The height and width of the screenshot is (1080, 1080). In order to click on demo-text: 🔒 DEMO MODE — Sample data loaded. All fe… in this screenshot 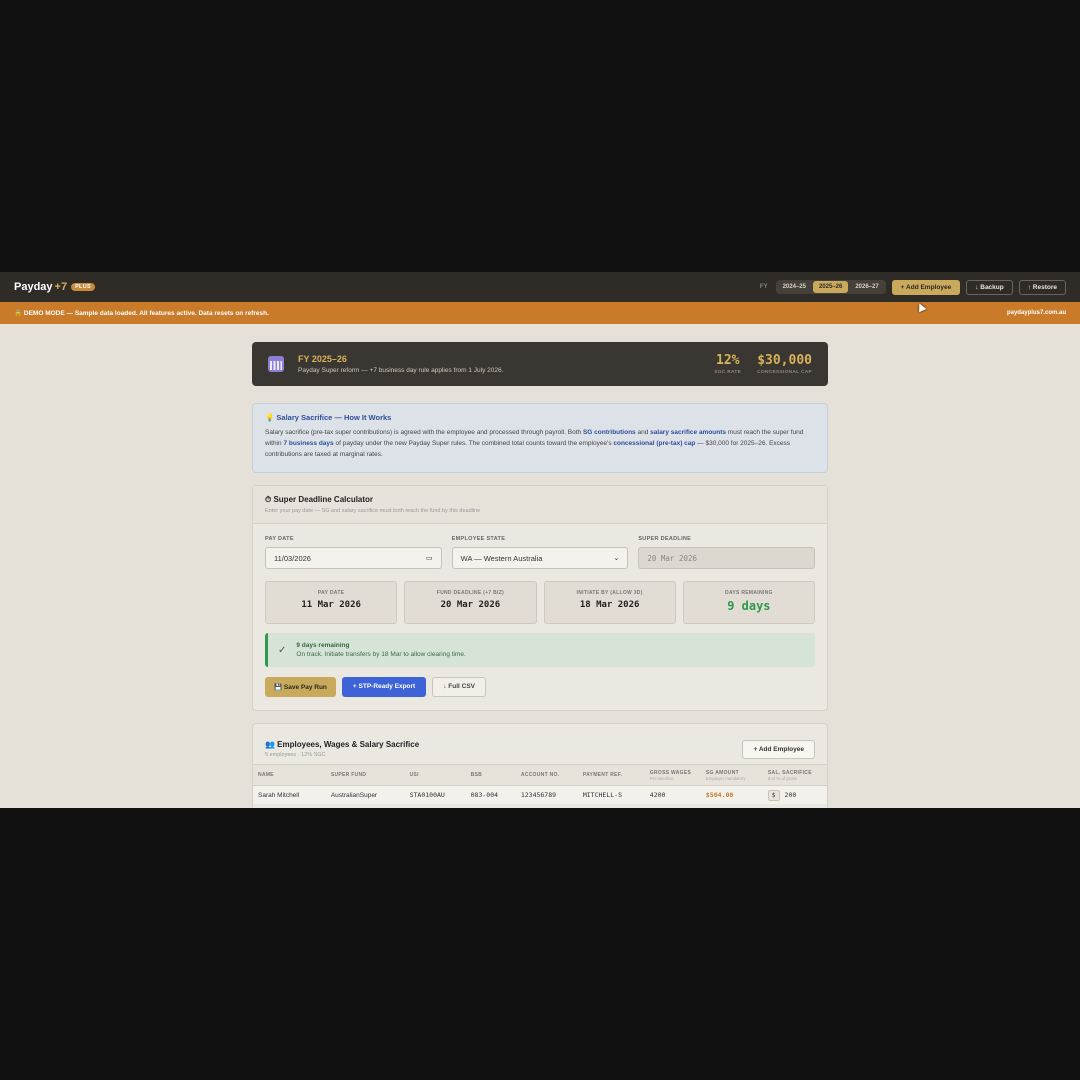, I will do `click(141, 313)`.